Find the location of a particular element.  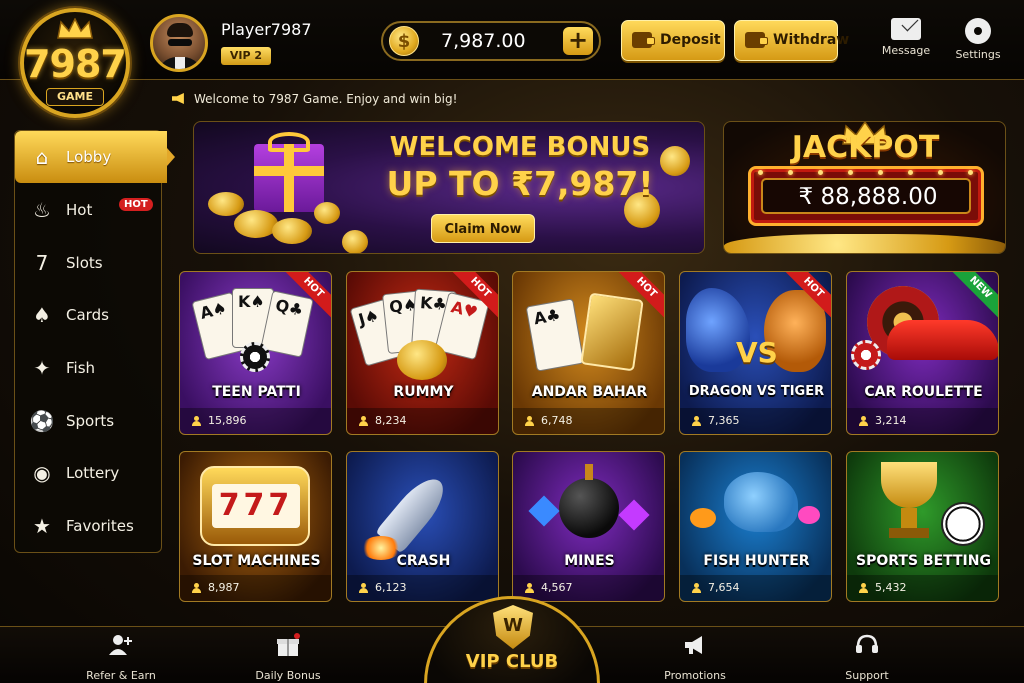

sidebar-item-lottery: ◉ Lottery is located at coordinates (89, 473).